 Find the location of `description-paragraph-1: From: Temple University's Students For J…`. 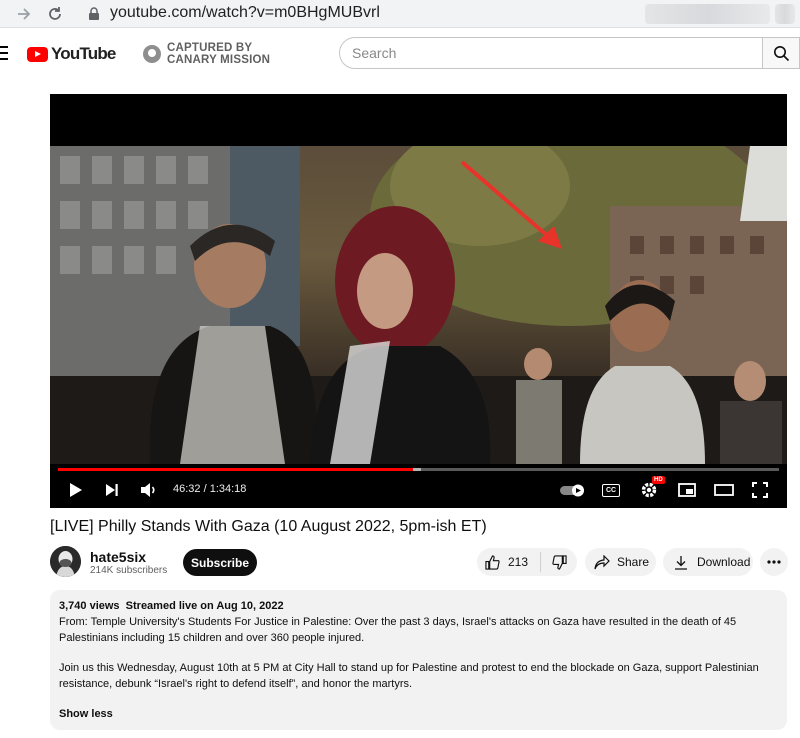

description-paragraph-1: From: Temple University's Students For J… is located at coordinates (398, 630).